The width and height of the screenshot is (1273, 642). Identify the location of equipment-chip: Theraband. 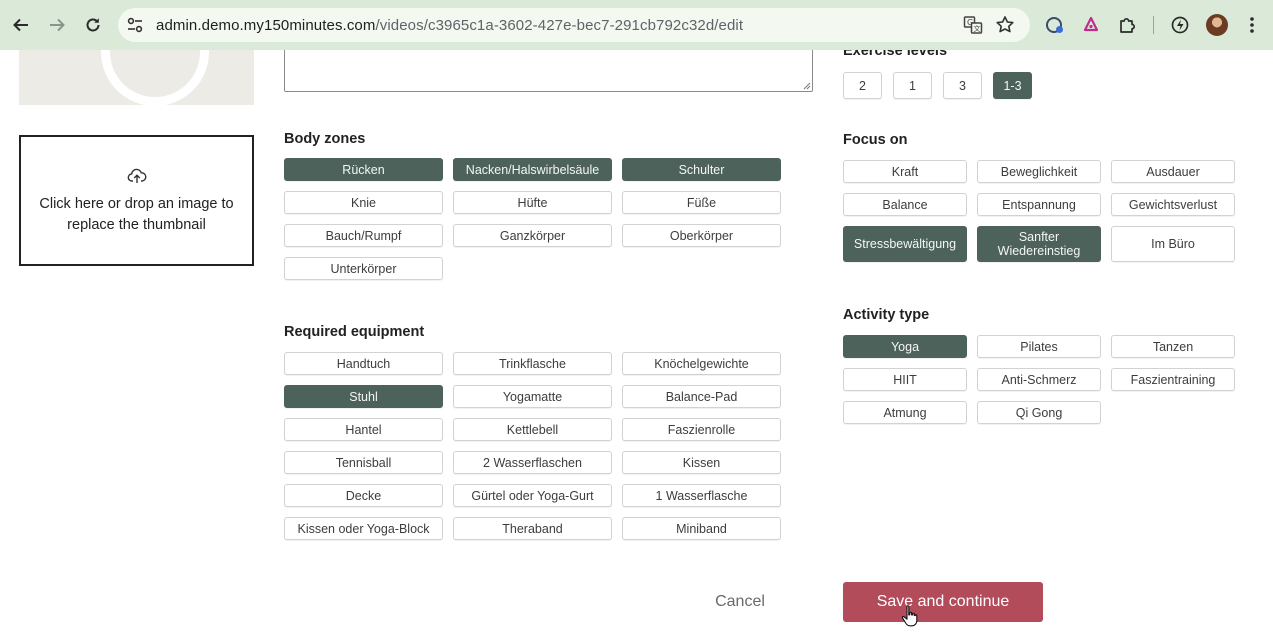
(532, 528).